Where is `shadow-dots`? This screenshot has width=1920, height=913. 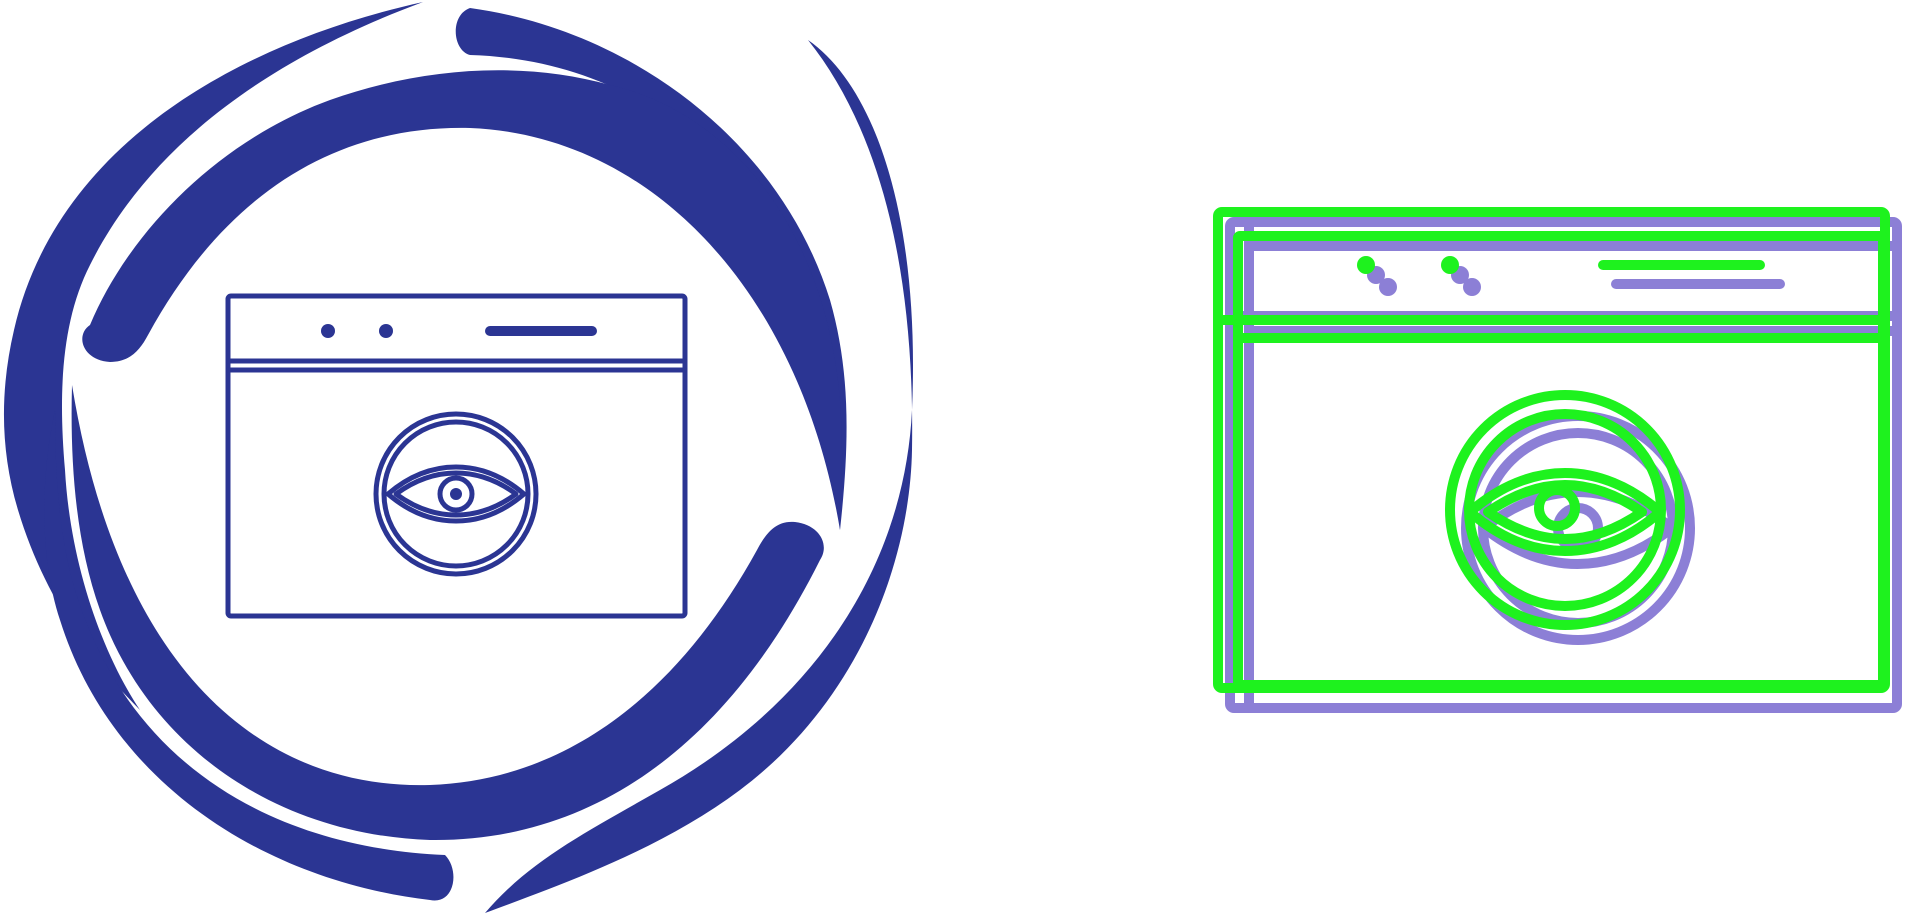 shadow-dots is located at coordinates (1424, 281).